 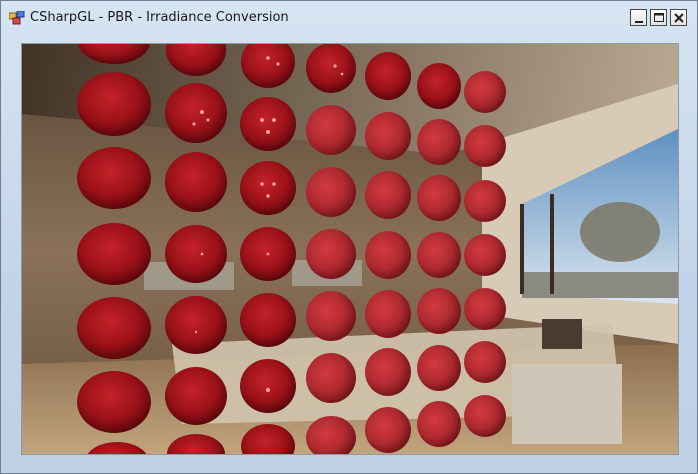 I want to click on close-button, so click(x=678, y=17).